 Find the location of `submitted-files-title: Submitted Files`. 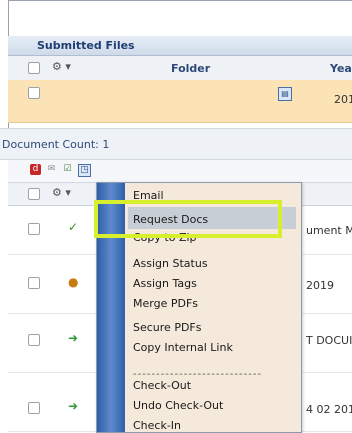

submitted-files-title: Submitted Files is located at coordinates (86, 45).